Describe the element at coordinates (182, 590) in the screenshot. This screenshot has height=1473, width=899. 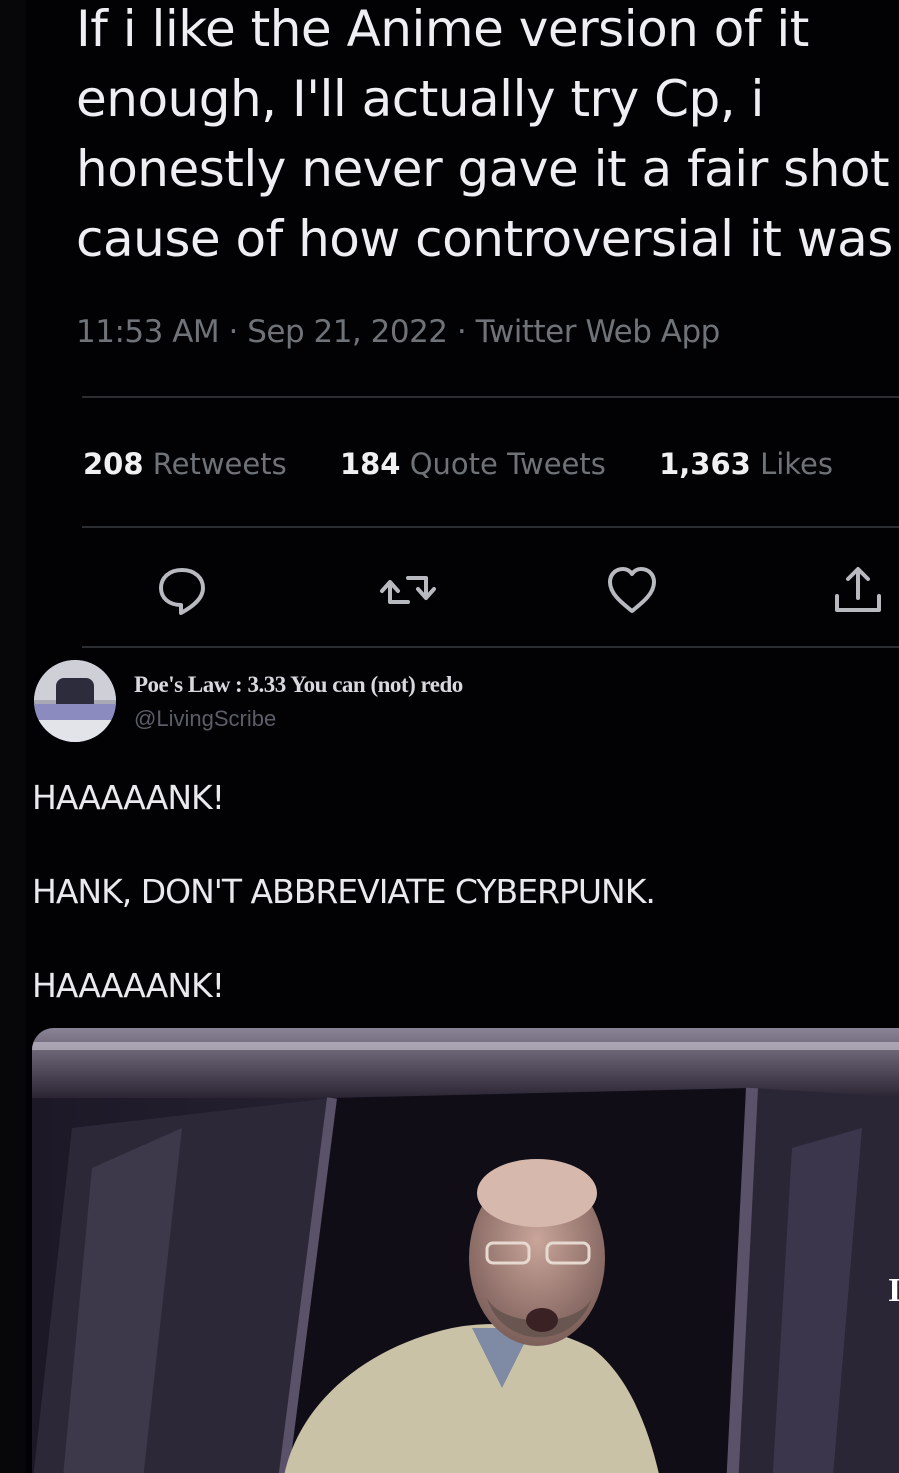
I see `reply-icon` at that location.